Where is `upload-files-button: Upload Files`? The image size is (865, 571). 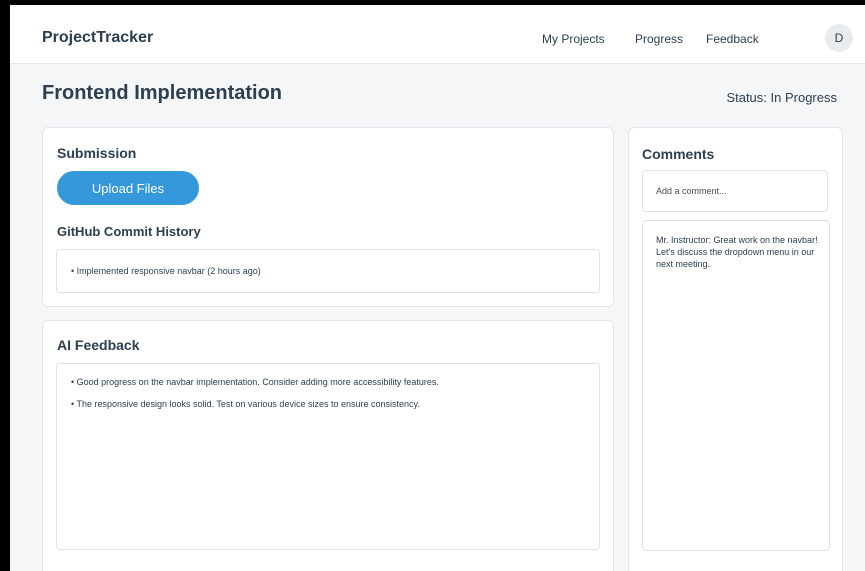 upload-files-button: Upload Files is located at coordinates (128, 188).